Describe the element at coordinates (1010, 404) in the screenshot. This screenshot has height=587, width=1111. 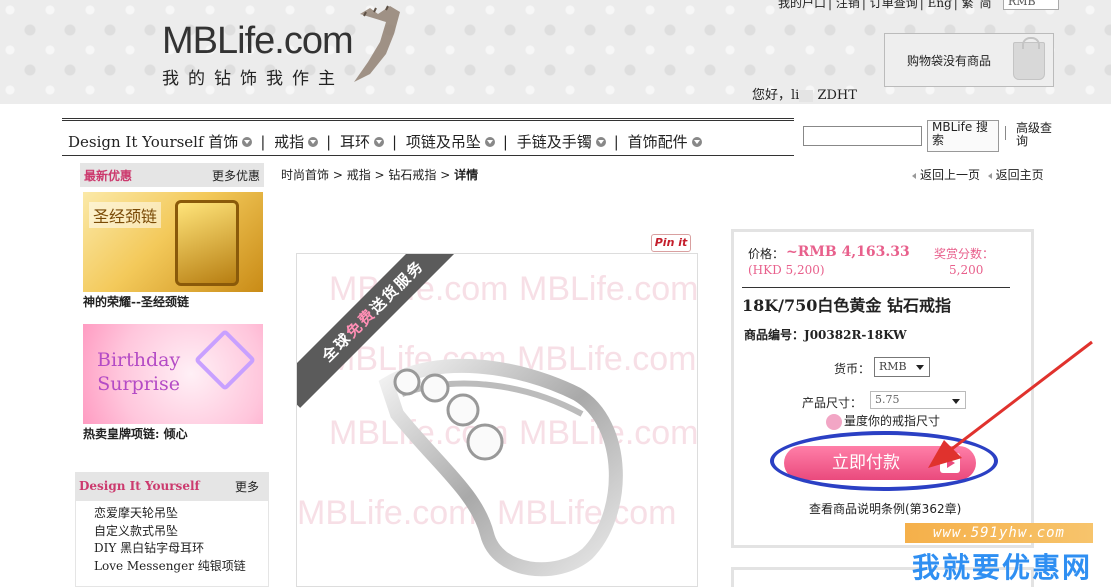
I see `annotation-arrow-icon` at that location.